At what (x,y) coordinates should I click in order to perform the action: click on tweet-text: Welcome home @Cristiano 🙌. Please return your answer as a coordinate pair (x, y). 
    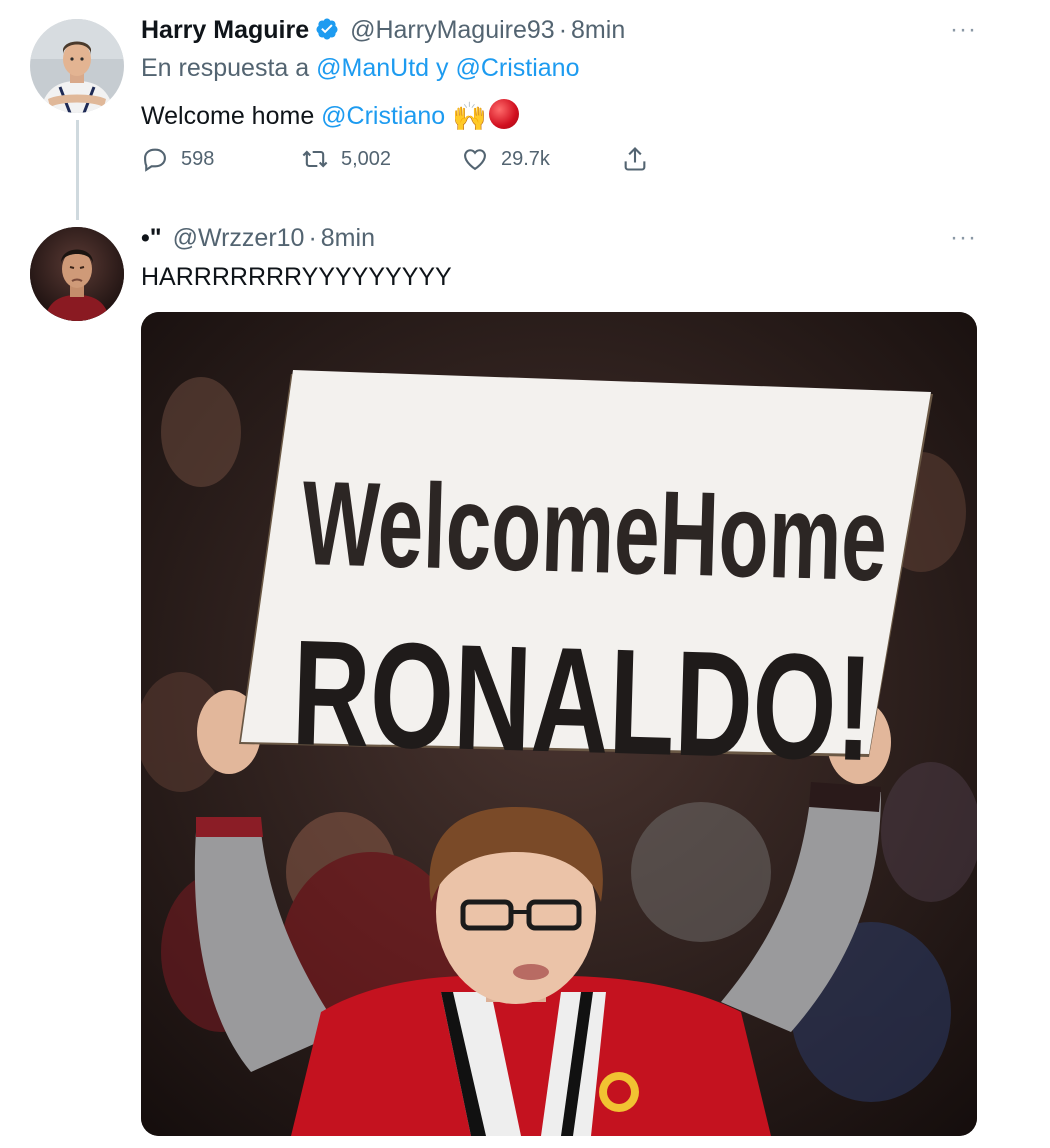
    Looking at the image, I should click on (330, 115).